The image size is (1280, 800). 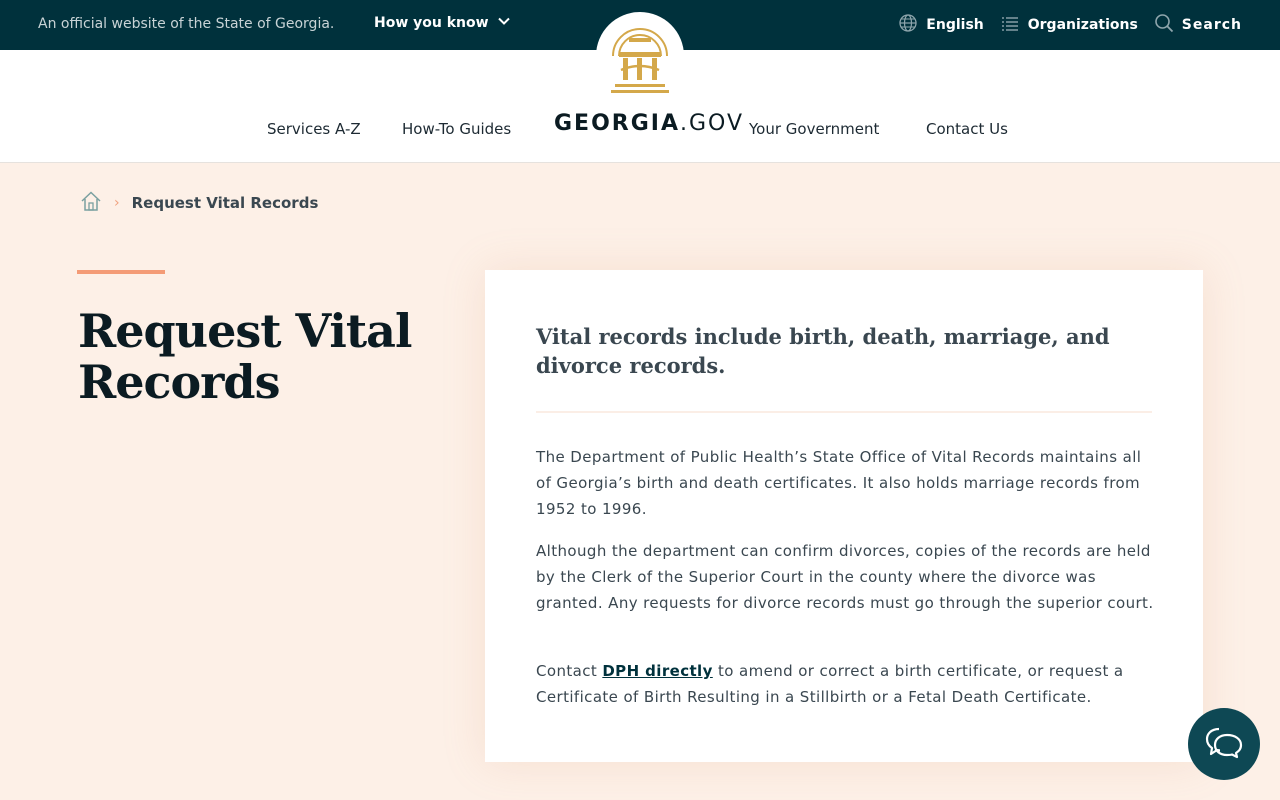 What do you see at coordinates (121, 272) in the screenshot?
I see `title-accent-bar` at bounding box center [121, 272].